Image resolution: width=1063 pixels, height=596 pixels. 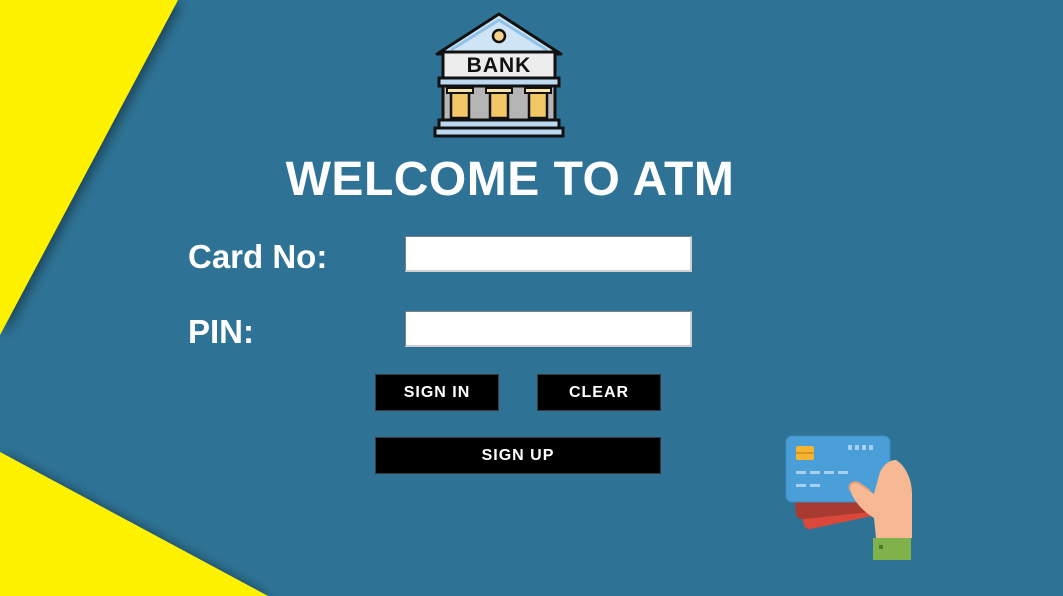 What do you see at coordinates (548, 329) in the screenshot?
I see `pin-input` at bounding box center [548, 329].